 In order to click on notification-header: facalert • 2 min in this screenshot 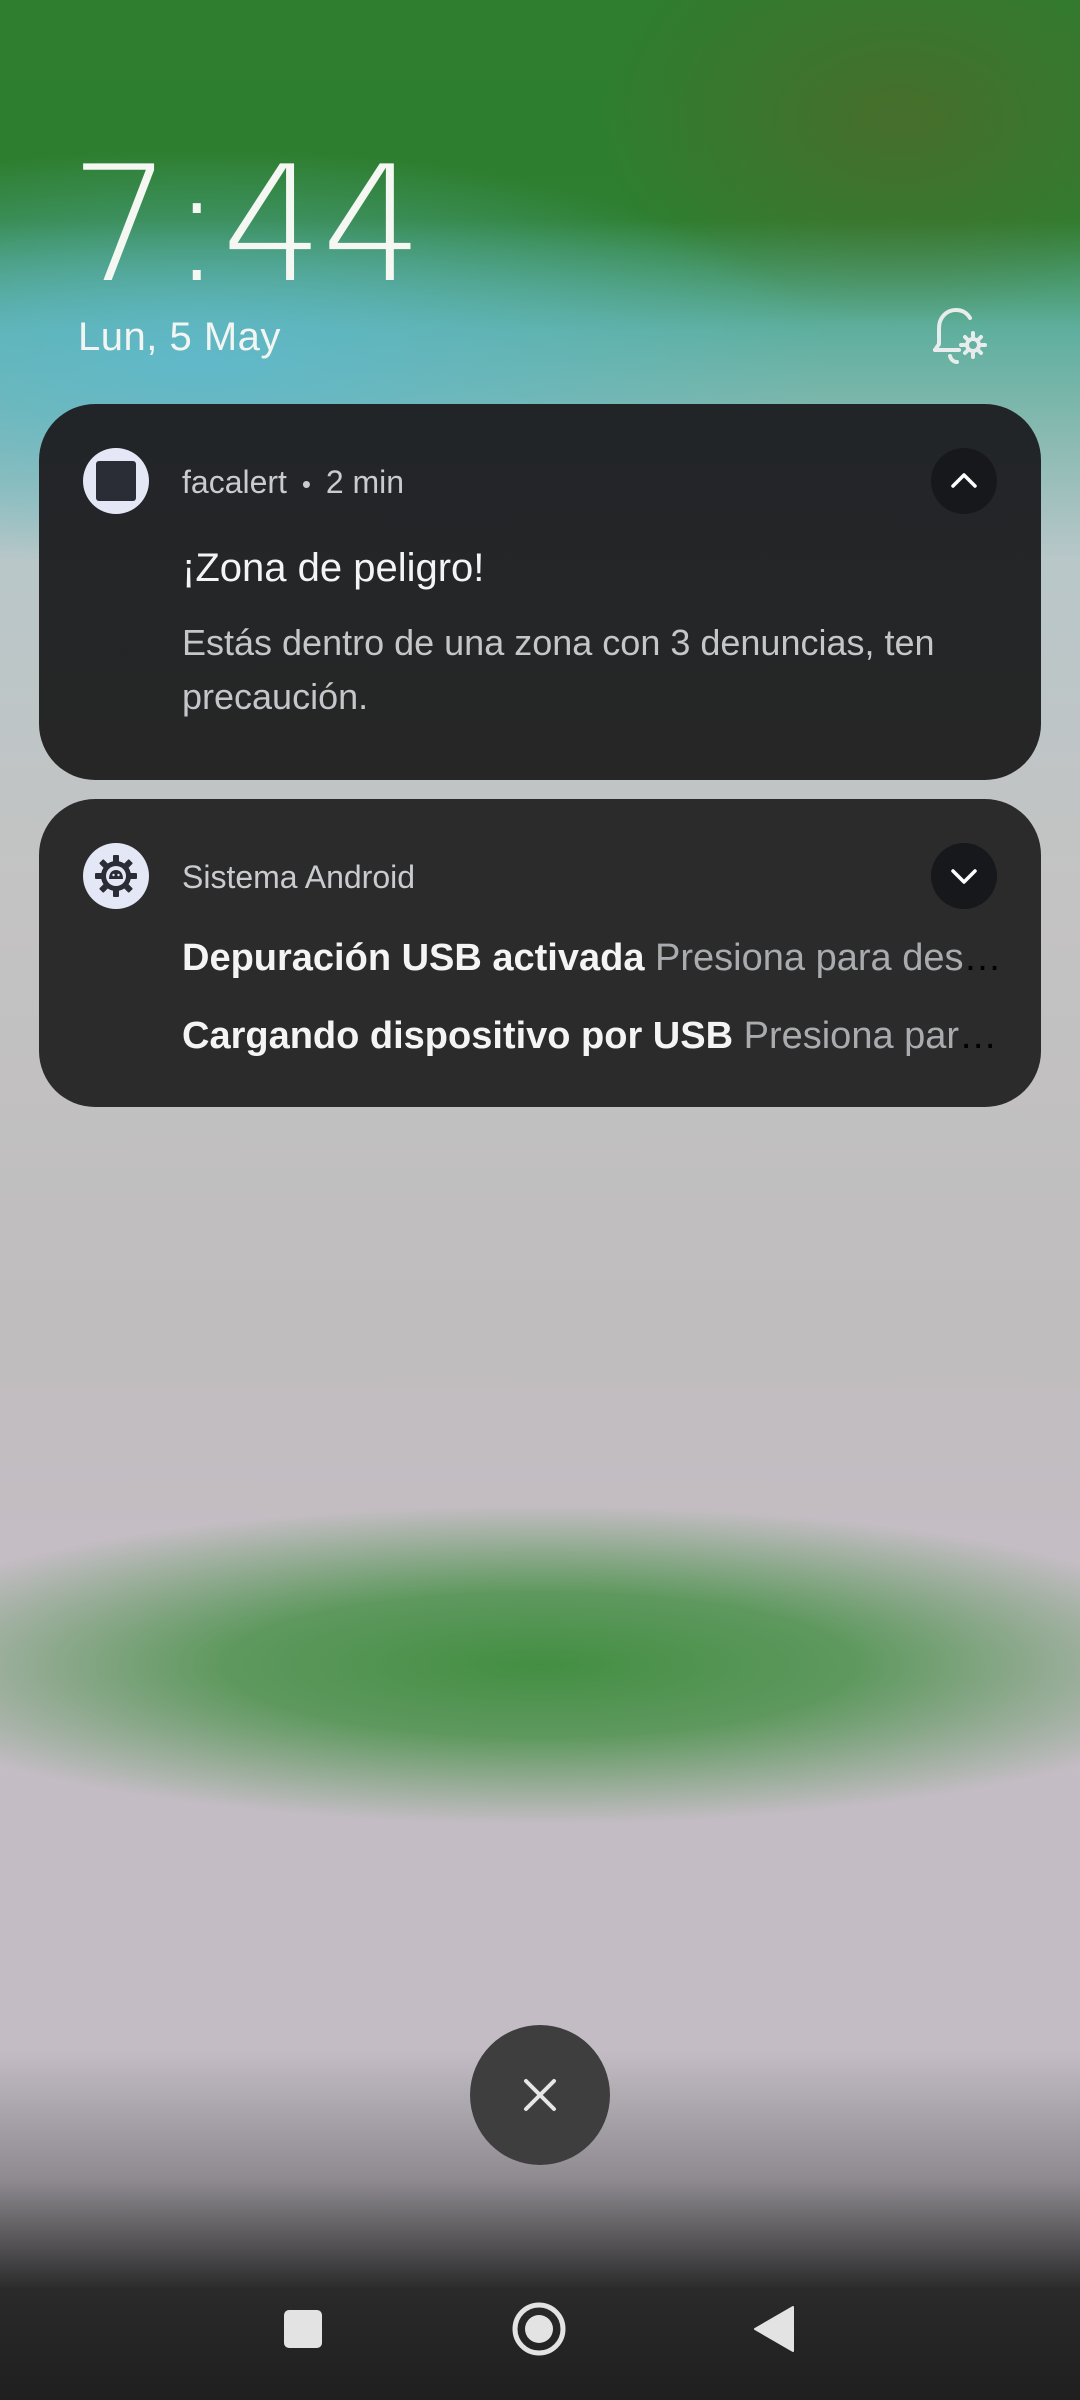, I will do `click(293, 482)`.